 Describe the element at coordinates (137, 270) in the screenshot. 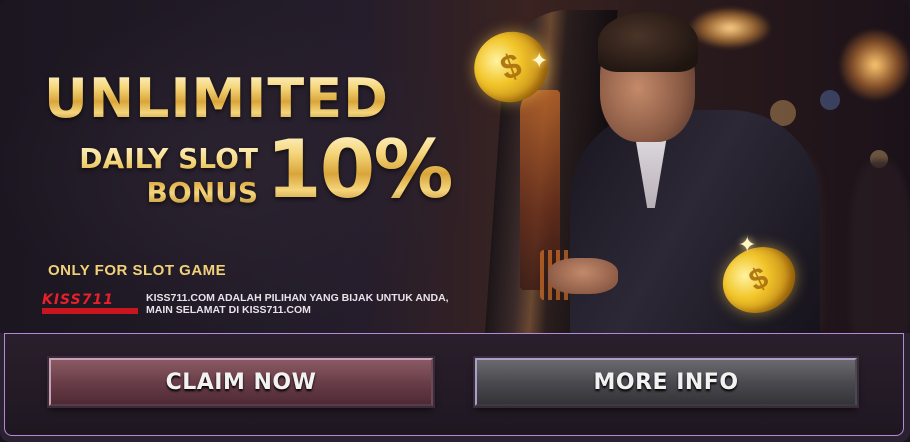

I see `eligibility-note: ONLY FOR SLOT GAME` at that location.